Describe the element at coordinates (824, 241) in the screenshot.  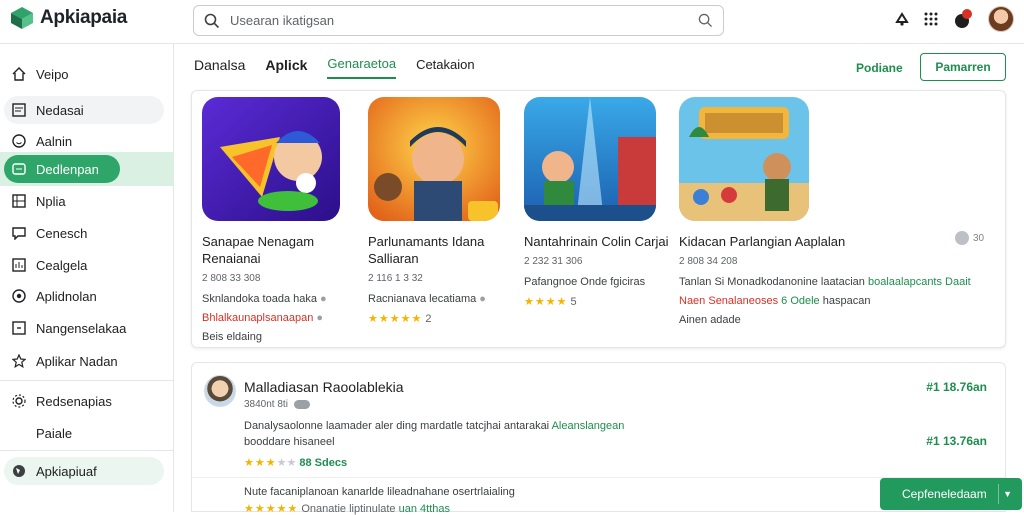
I see `app-title: Kidacan Parlangian Aaplalan` at that location.